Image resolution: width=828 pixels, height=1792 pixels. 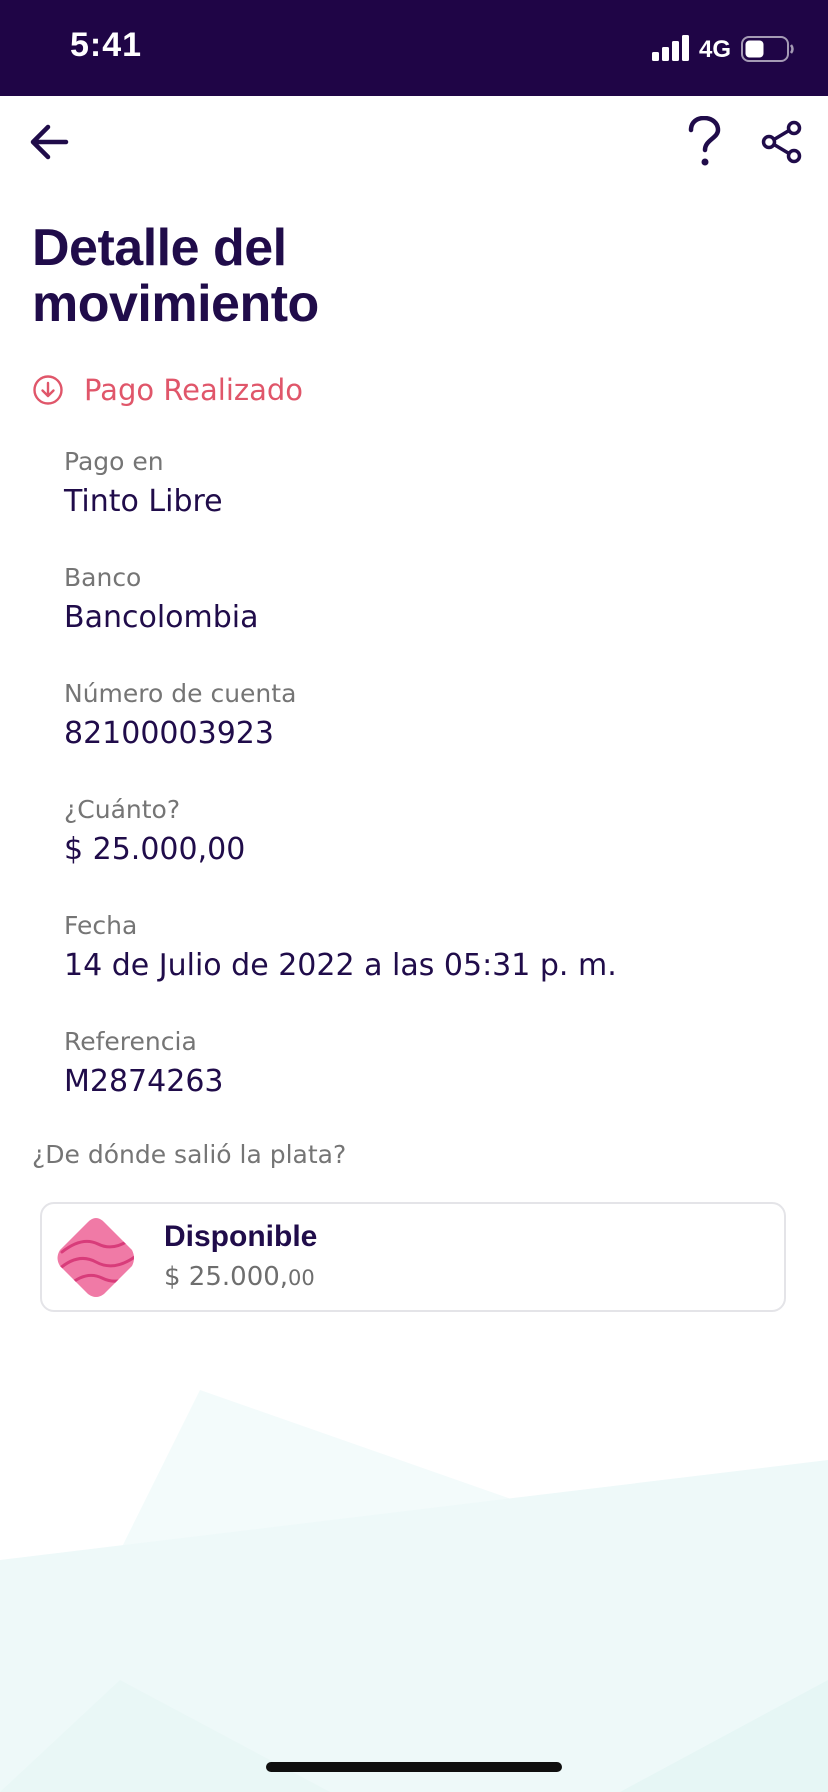 I want to click on source-amount: $ 25.000,00, so click(x=239, y=1277).